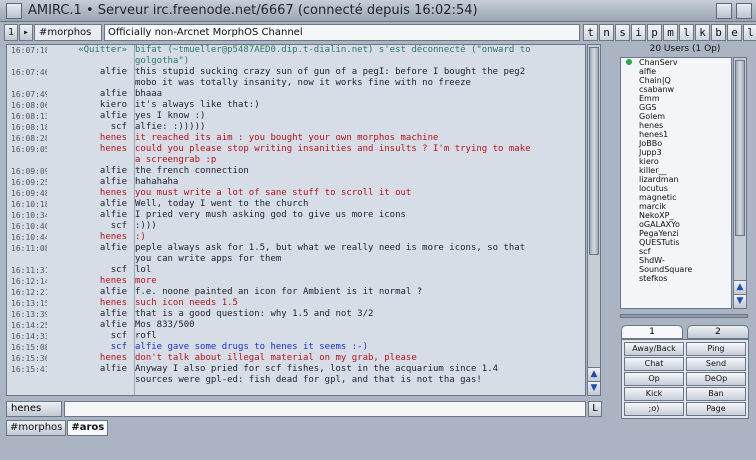 Image resolution: width=756 pixels, height=460 pixels. I want to click on toolbar-button-1: 1, so click(11, 32).